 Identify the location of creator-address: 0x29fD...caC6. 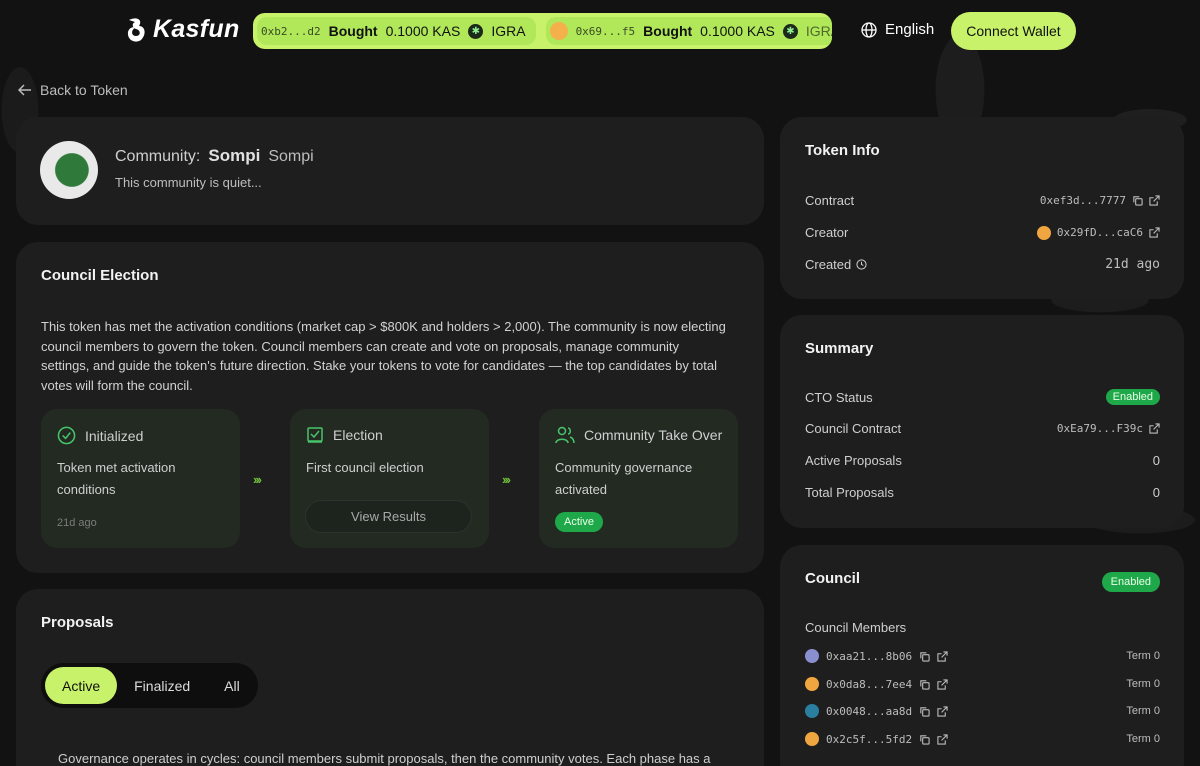
(1099, 232).